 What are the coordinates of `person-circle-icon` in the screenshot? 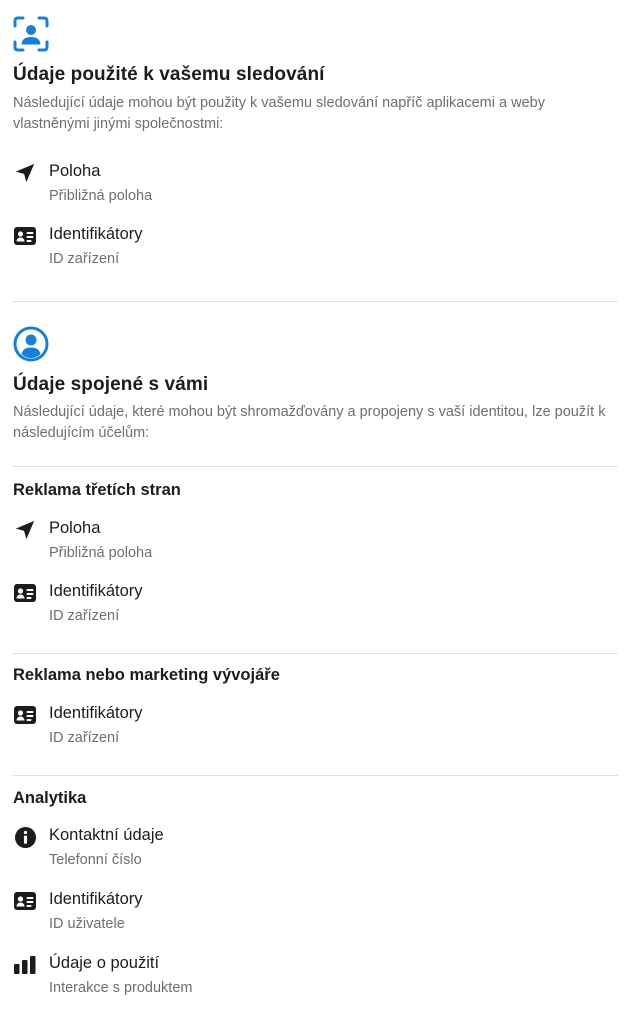 It's located at (31, 346).